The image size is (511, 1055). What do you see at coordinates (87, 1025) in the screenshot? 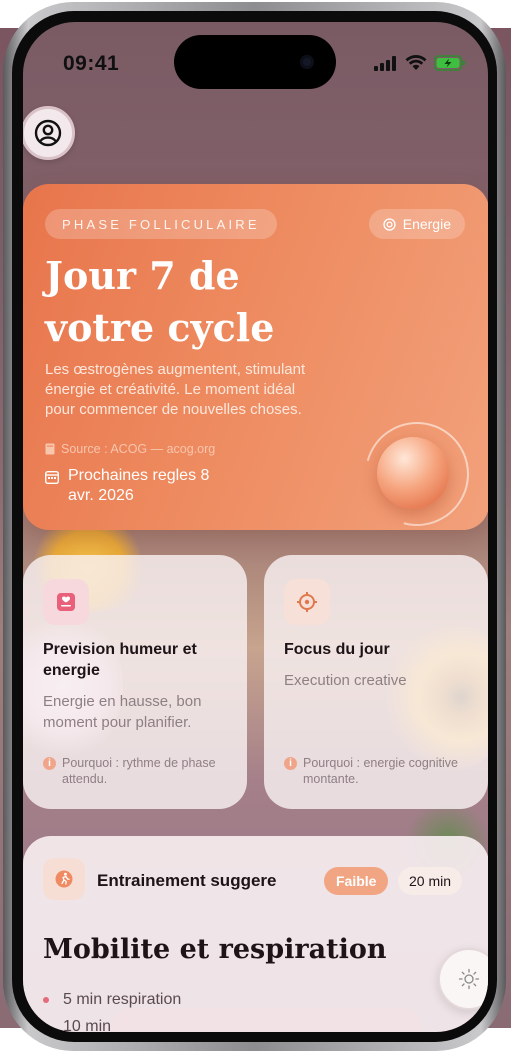
I see `workout-step-text: 10 min` at bounding box center [87, 1025].